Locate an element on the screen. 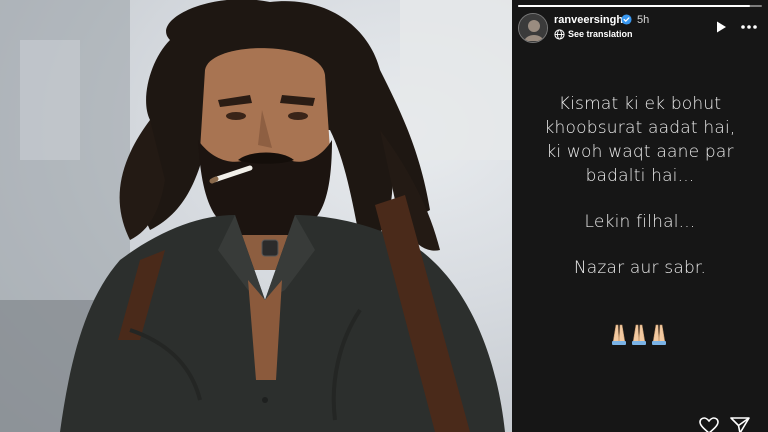 This screenshot has width=768, height=432. see-translation-label: See translation is located at coordinates (600, 34).